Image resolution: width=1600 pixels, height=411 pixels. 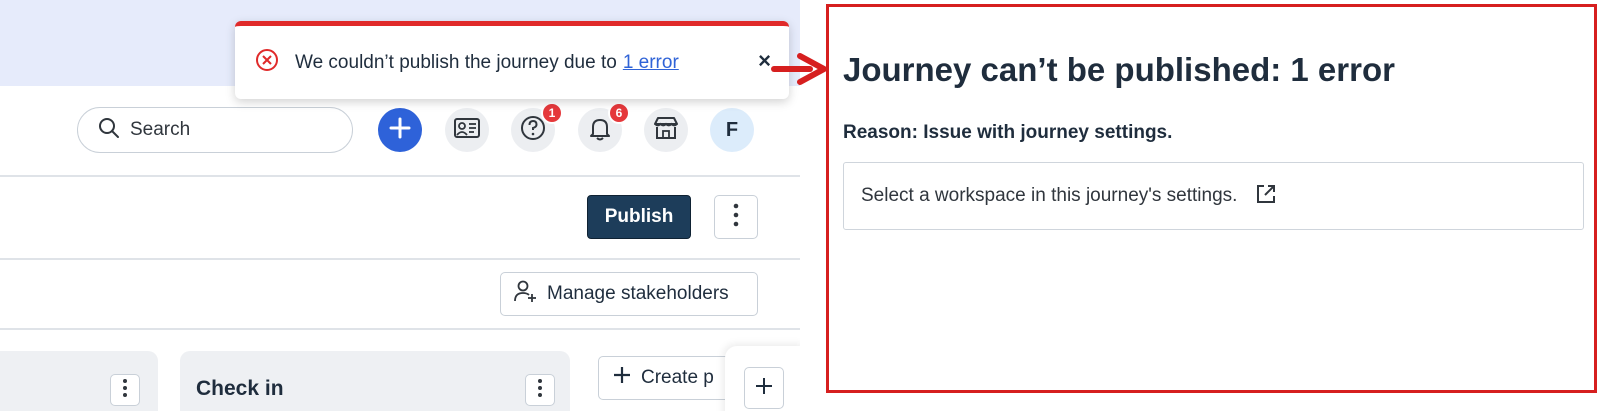 I want to click on toast-message: We couldn’t publish the journey due to, so click(x=456, y=62).